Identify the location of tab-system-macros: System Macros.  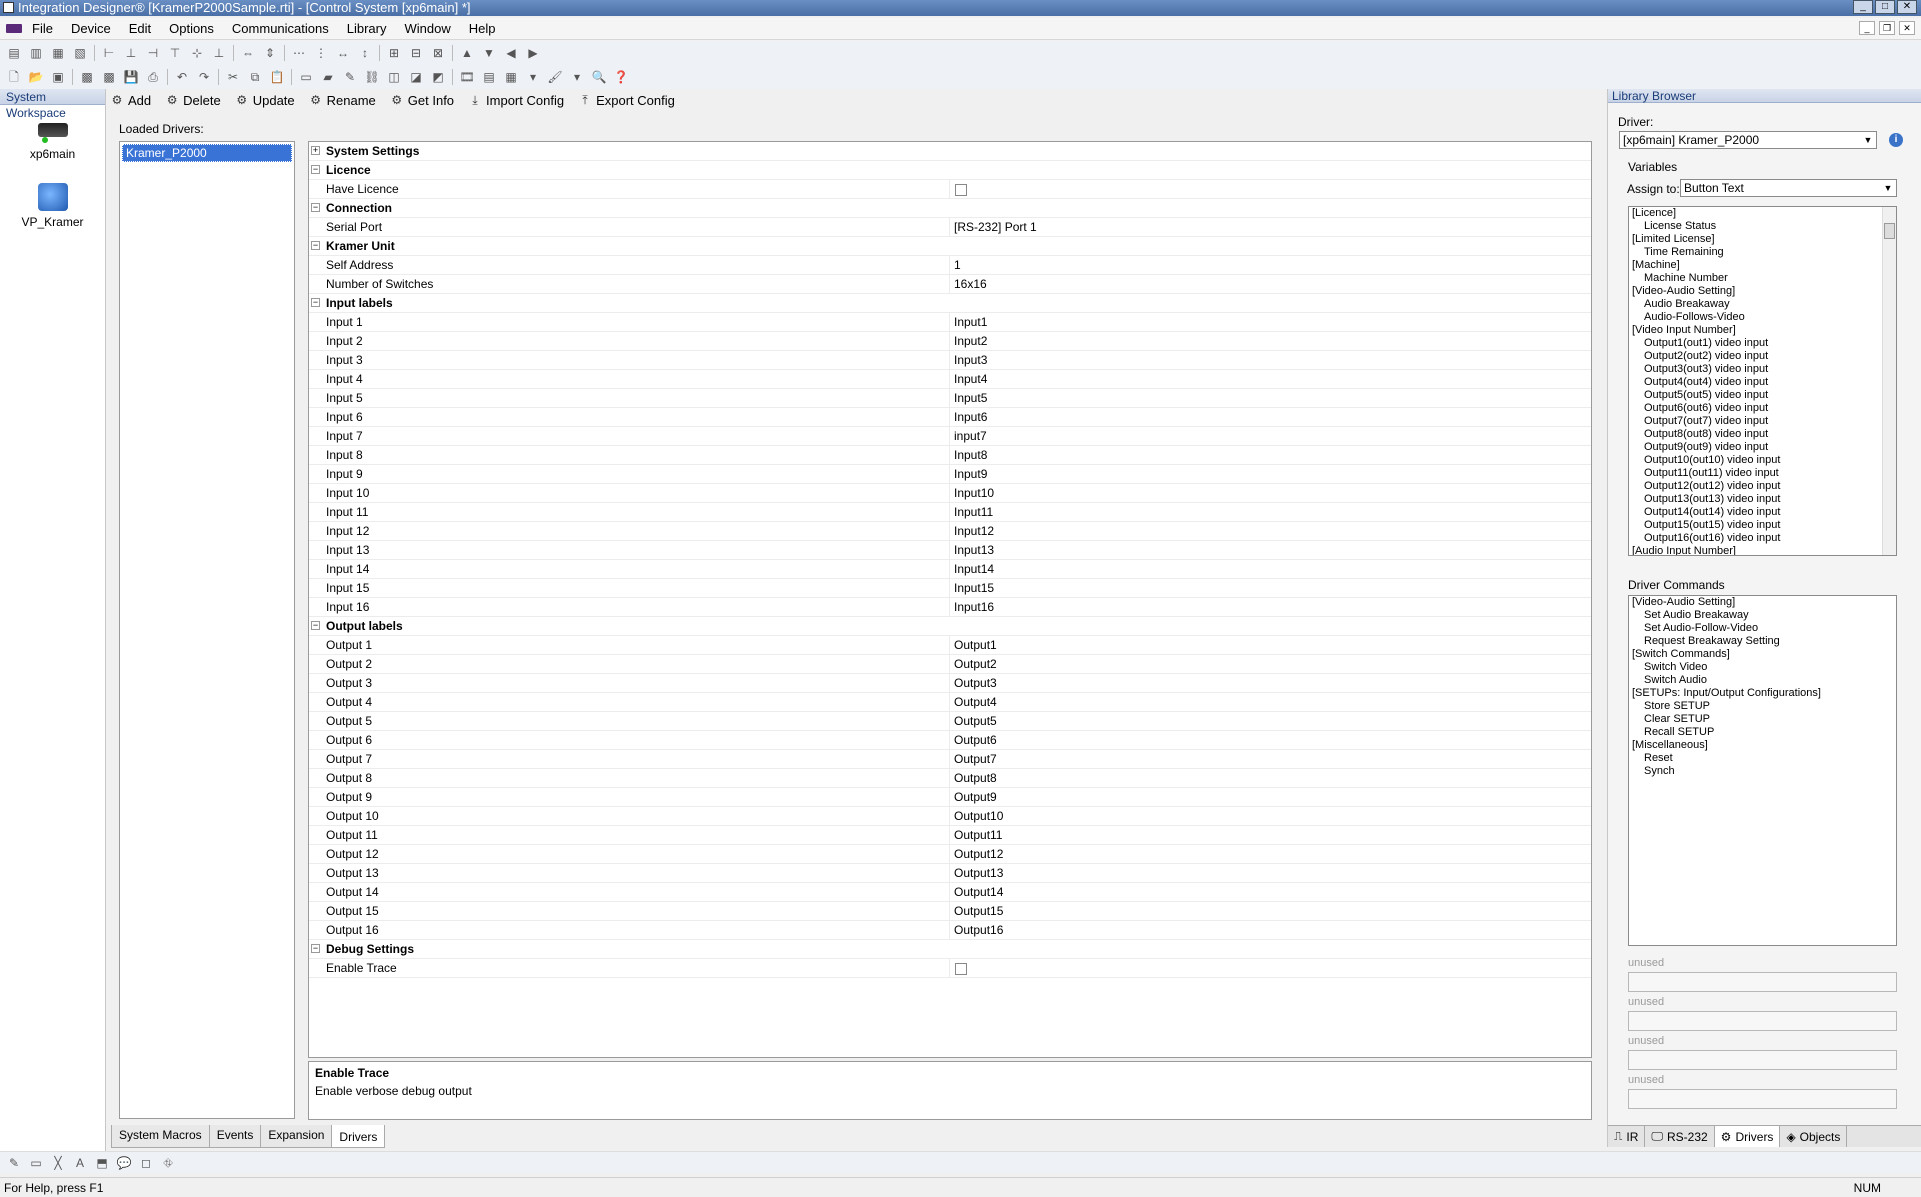
(160, 1136).